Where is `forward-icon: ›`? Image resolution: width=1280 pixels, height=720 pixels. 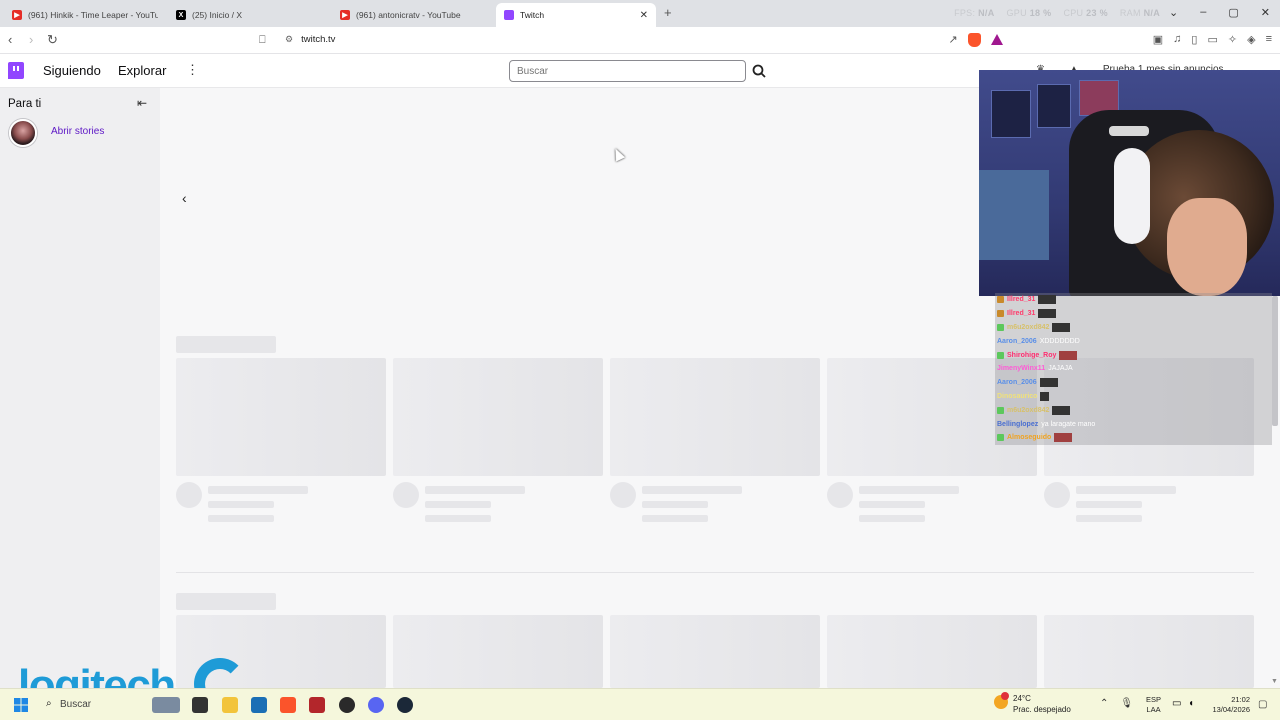 forward-icon: › is located at coordinates (31, 40).